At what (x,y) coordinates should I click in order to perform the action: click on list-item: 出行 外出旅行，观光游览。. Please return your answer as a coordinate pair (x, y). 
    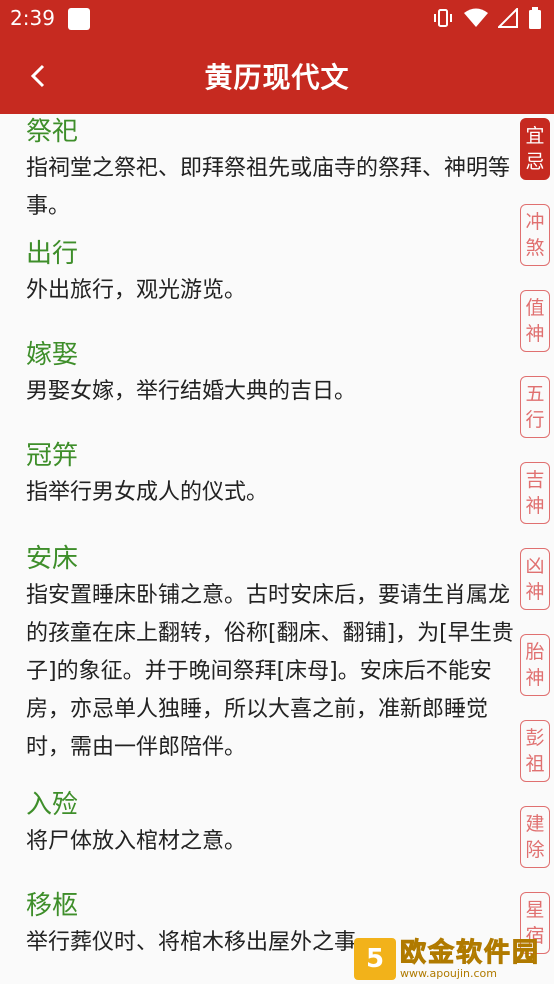
    Looking at the image, I should click on (277, 286).